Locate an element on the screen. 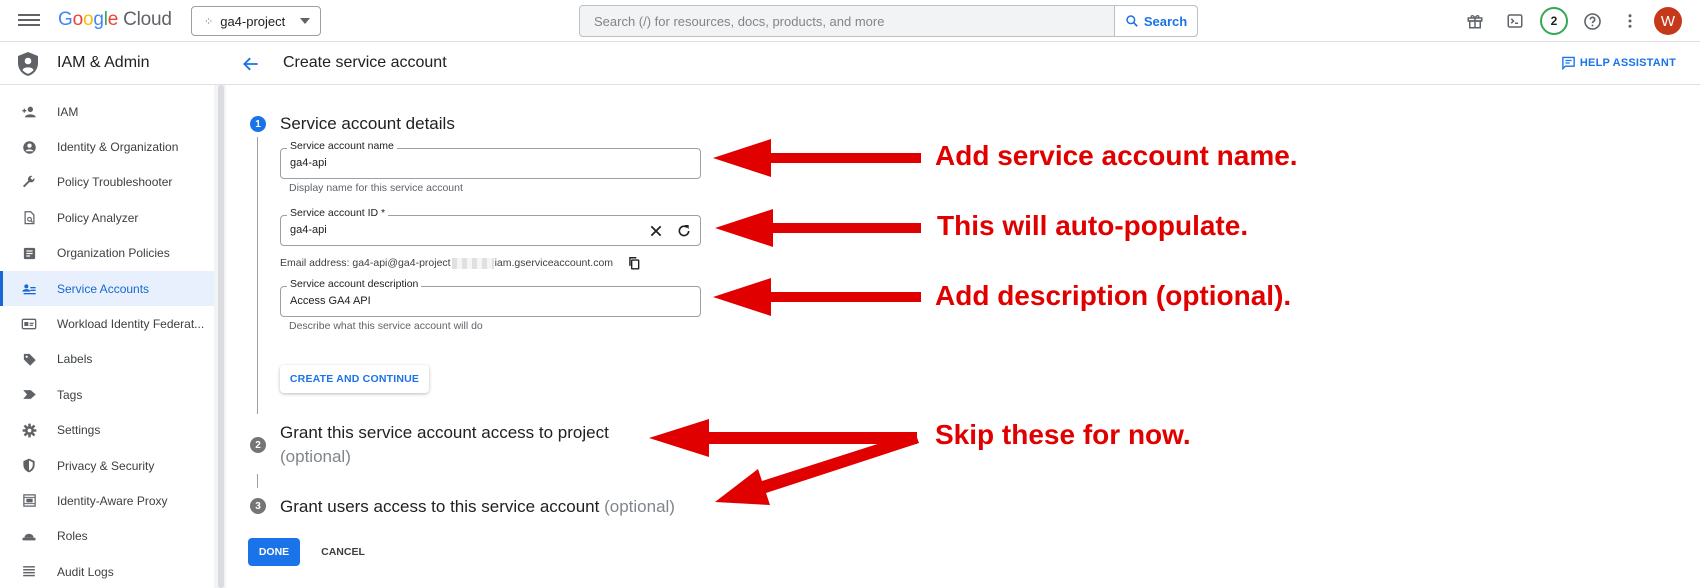 The image size is (1700, 588). gear-icon is located at coordinates (29, 430).